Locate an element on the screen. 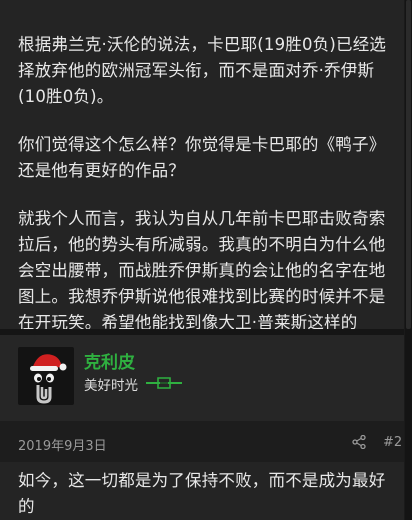 The height and width of the screenshot is (520, 412). post-paragraph-2: 你们觉得这个怎么样？你觉得是卡巴耶的《鸭子》还是他有更好的作品？ is located at coordinates (202, 157).